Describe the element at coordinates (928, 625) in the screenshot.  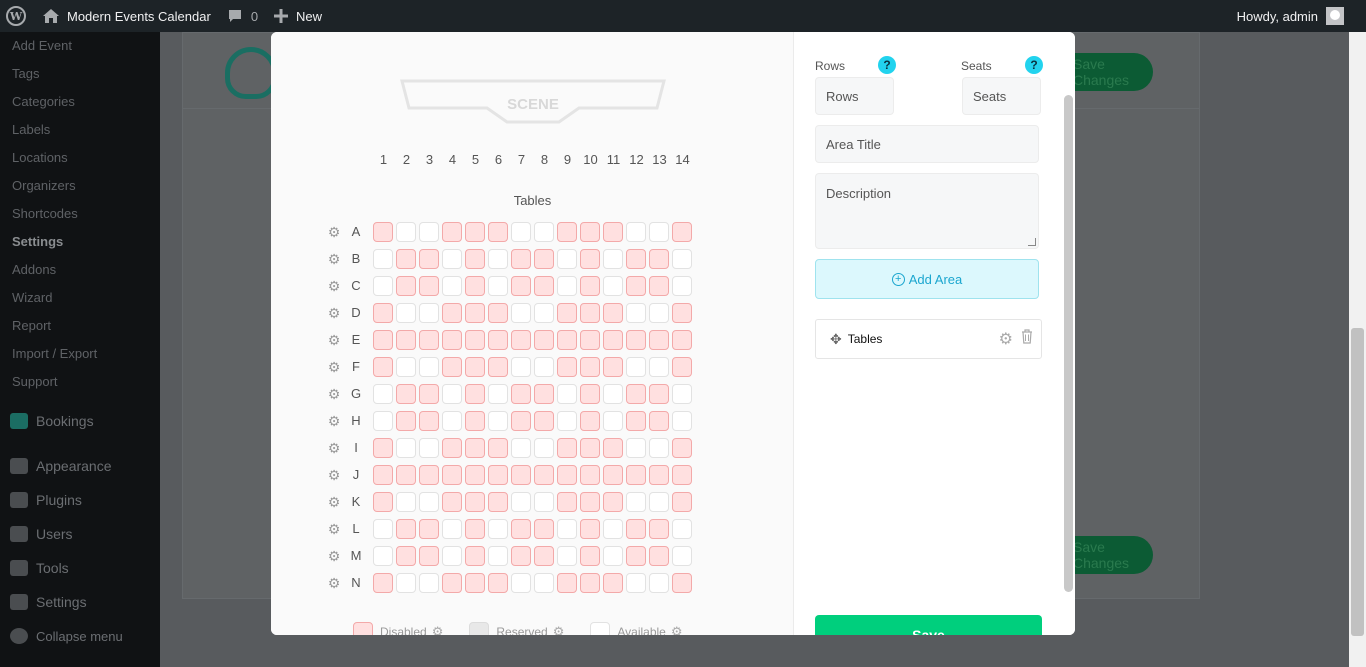
I see `save-button: Save` at that location.